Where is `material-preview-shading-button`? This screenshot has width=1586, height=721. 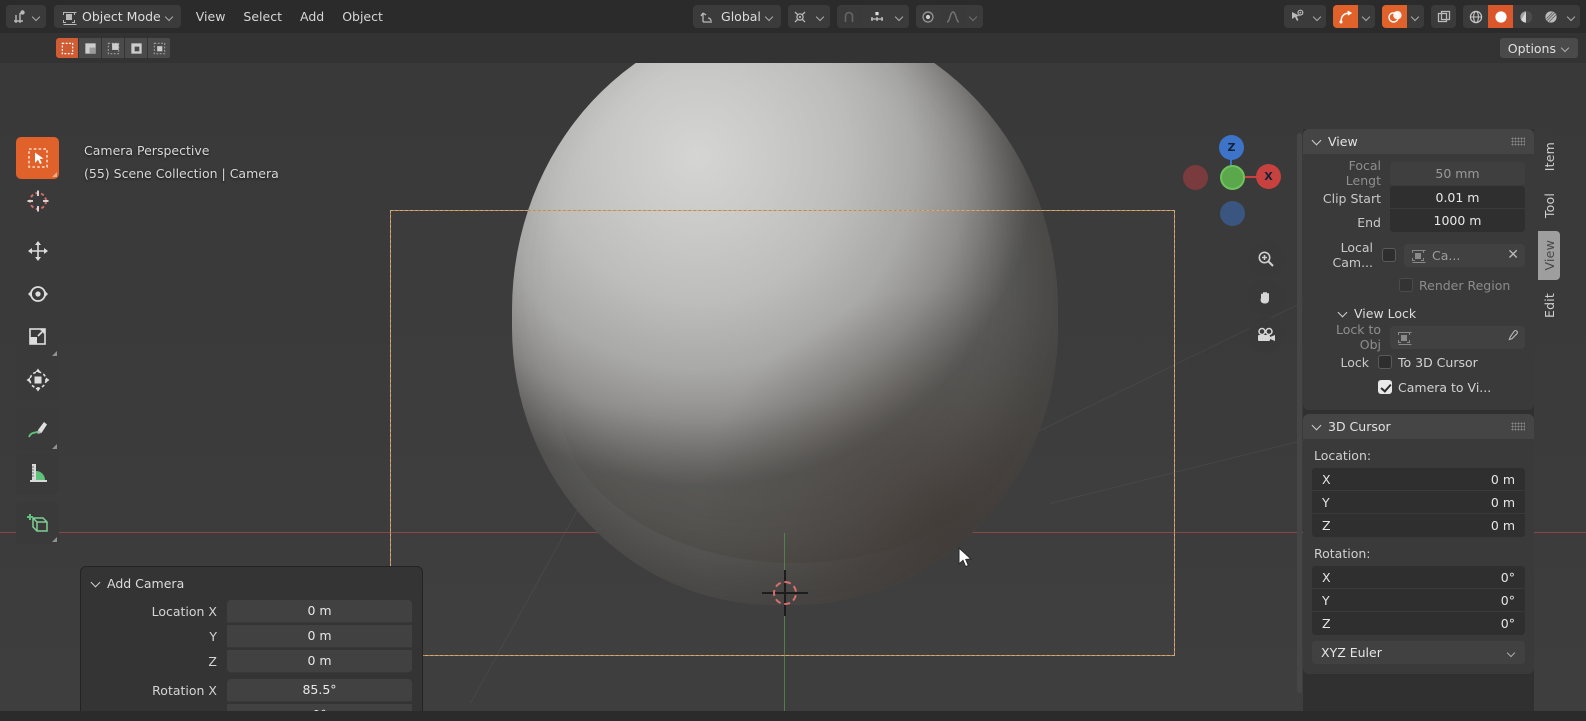 material-preview-shading-button is located at coordinates (1525, 16).